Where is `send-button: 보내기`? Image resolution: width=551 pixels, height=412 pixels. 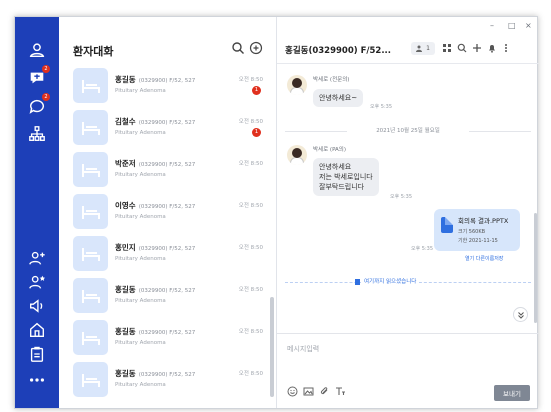 send-button: 보내기 is located at coordinates (512, 393).